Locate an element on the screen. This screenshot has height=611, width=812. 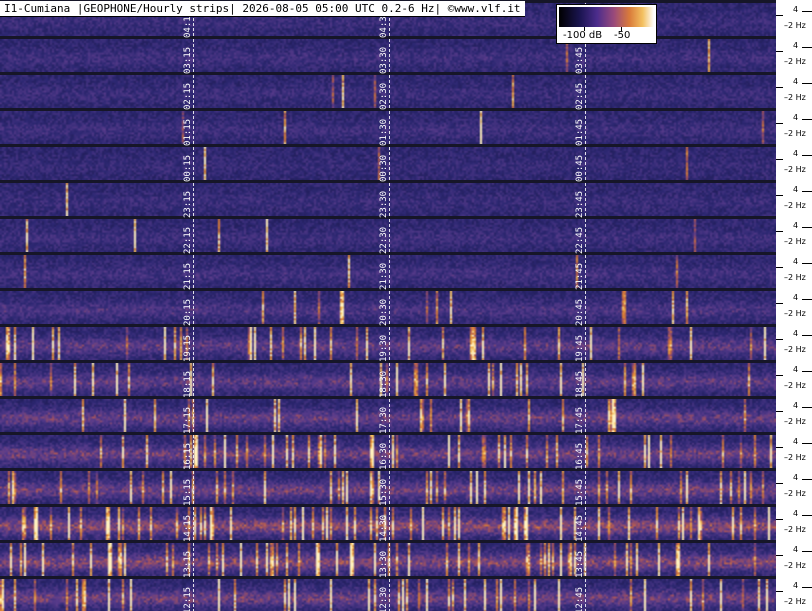
time-label: 02:30 is located at coordinates (384, 96).